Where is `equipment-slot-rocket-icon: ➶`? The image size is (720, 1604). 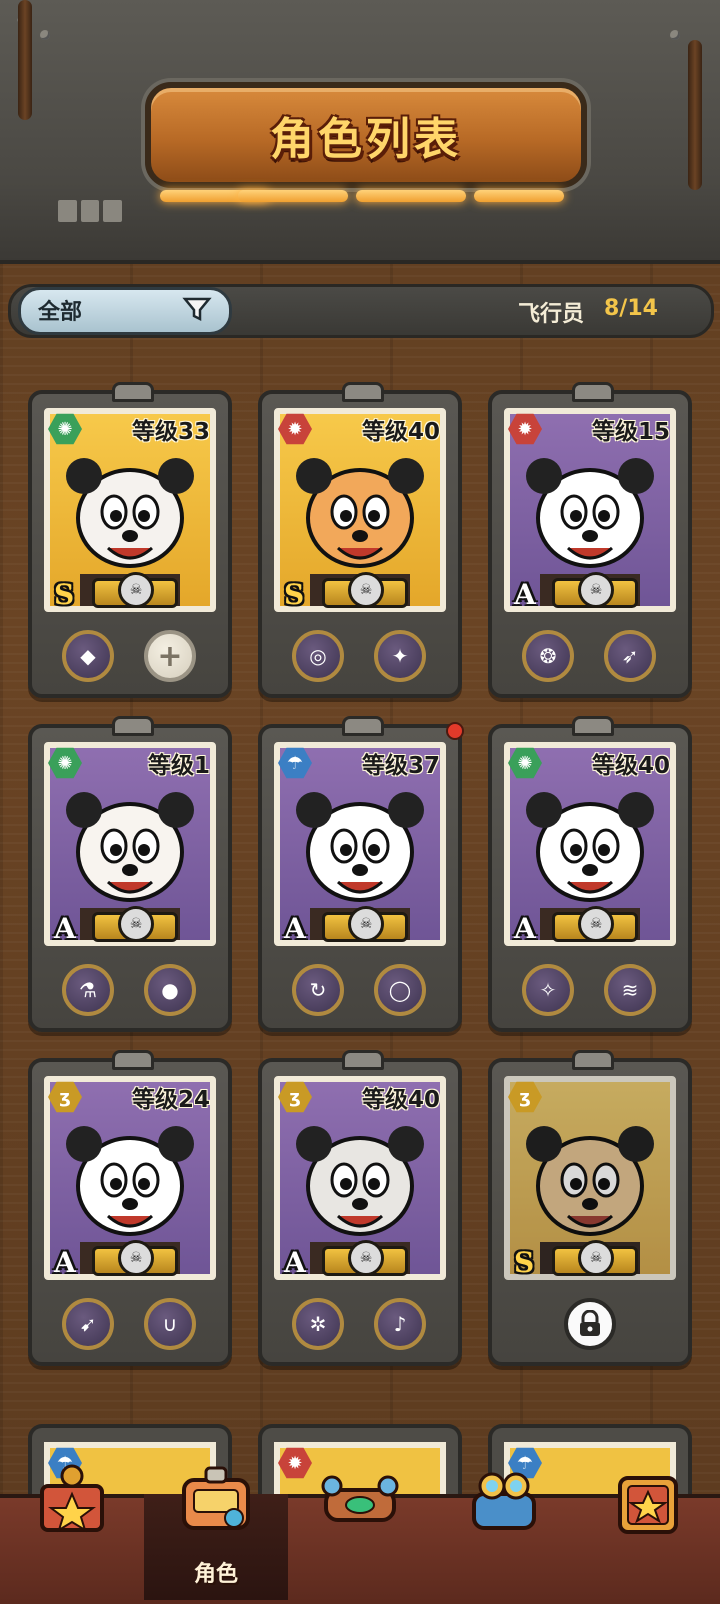
equipment-slot-rocket-icon: ➶ is located at coordinates (630, 656).